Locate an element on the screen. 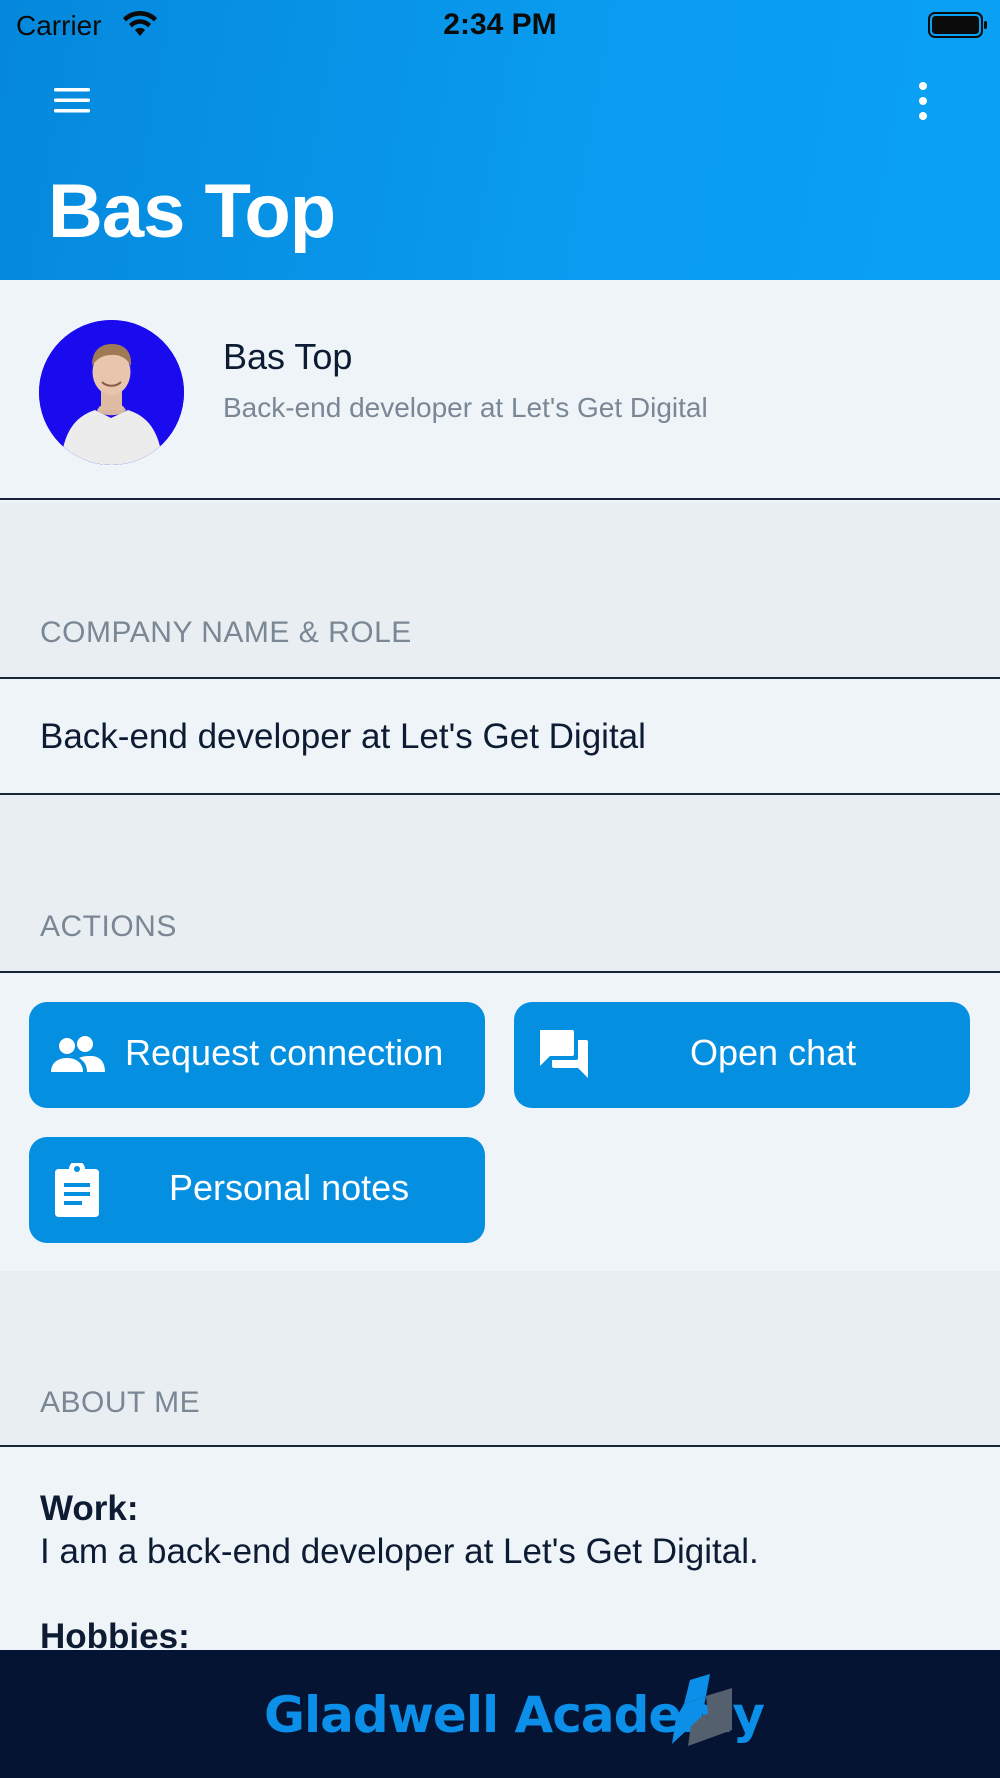 The width and height of the screenshot is (1000, 1778). hamburger-menu-icon is located at coordinates (72, 100).